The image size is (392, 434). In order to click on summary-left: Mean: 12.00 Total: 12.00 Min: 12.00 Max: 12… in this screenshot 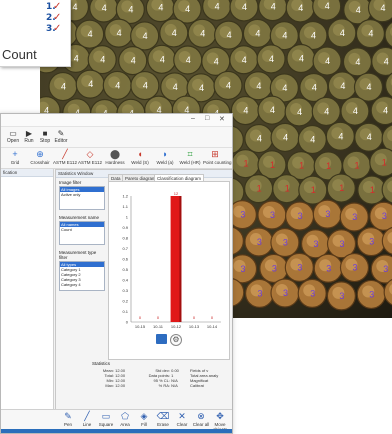, I will do `click(112, 378)`.